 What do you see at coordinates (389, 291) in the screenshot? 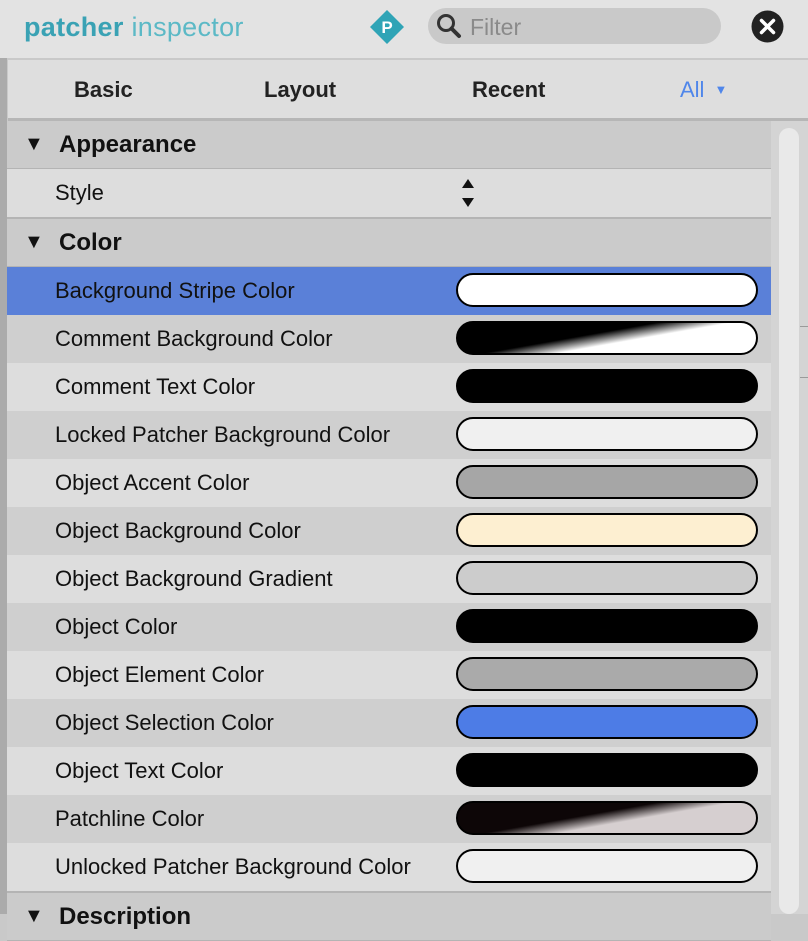
I see `color-attribute-row: Background Stripe Color` at bounding box center [389, 291].